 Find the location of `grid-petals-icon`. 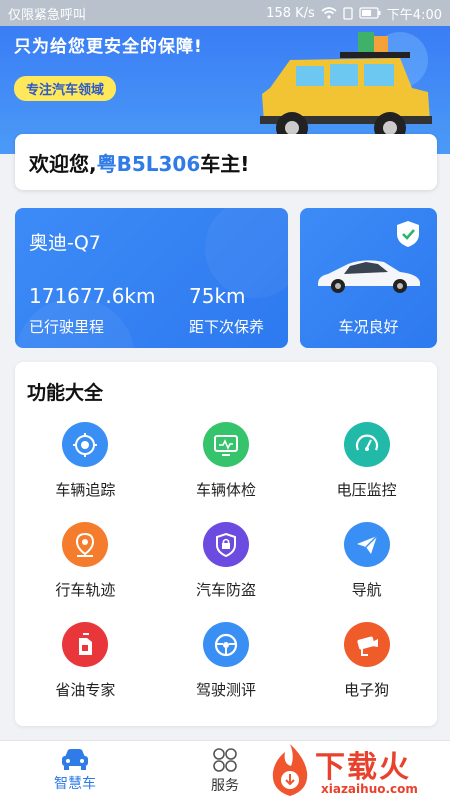

grid-petals-icon is located at coordinates (225, 760).